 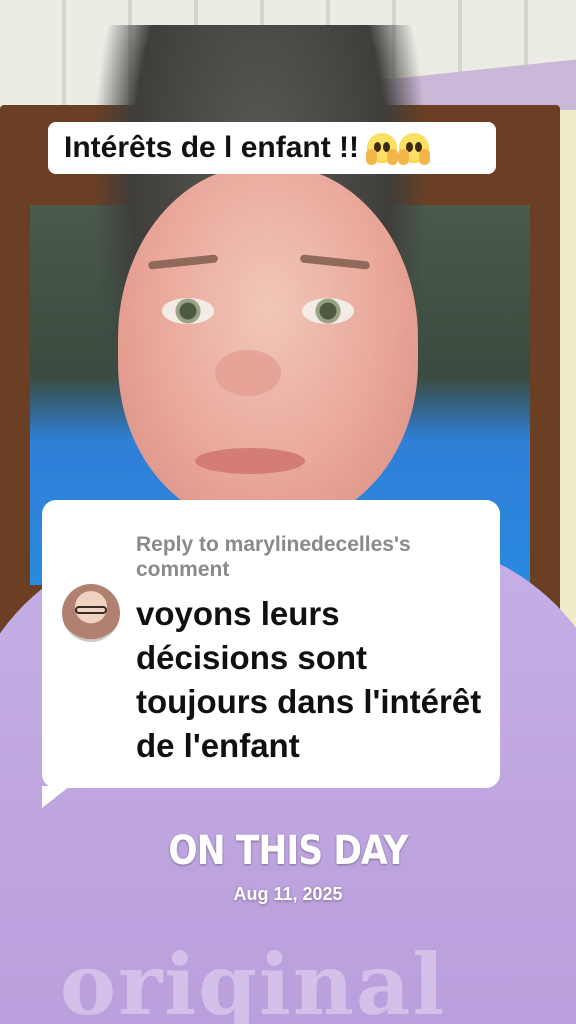 I want to click on on-this-day-stamp: ON THIS DAY Aug 11, 2025, so click(x=288, y=866).